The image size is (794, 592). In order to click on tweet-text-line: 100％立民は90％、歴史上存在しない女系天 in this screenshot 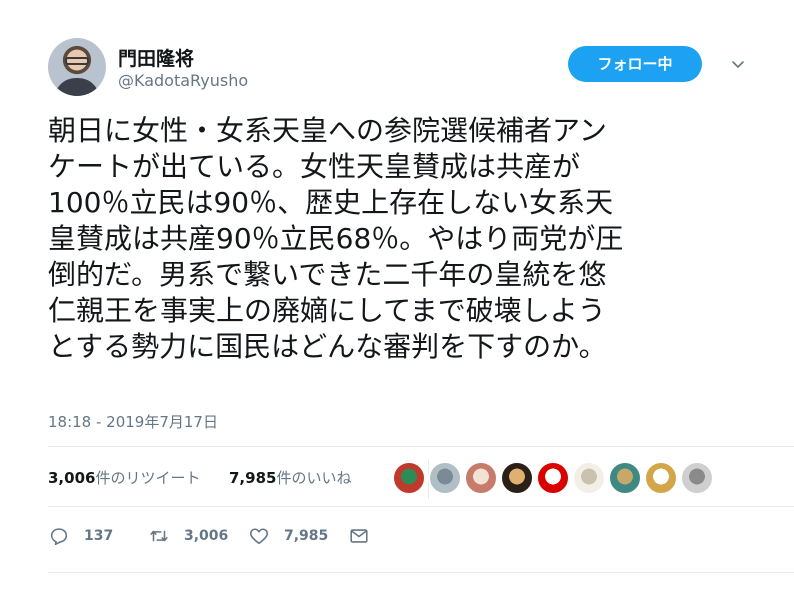, I will do `click(331, 202)`.